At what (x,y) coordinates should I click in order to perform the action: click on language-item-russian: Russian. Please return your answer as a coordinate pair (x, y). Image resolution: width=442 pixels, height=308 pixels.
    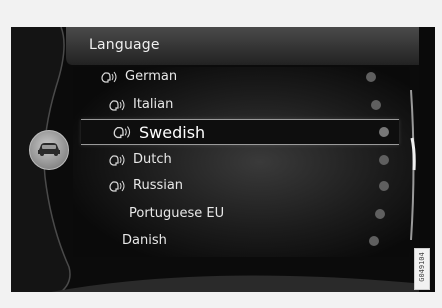
    Looking at the image, I should click on (244, 185).